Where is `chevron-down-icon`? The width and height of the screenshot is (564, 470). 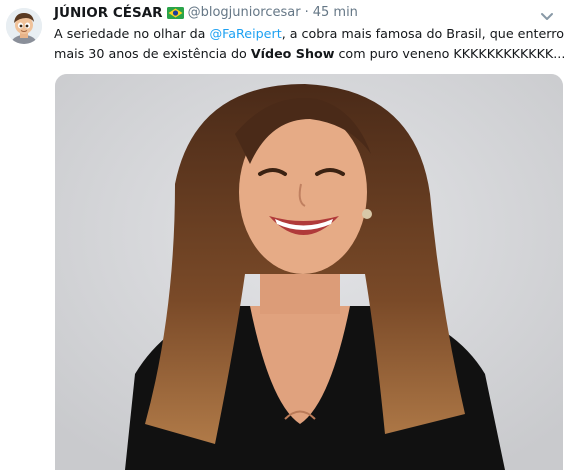
chevron-down-icon is located at coordinates (547, 13).